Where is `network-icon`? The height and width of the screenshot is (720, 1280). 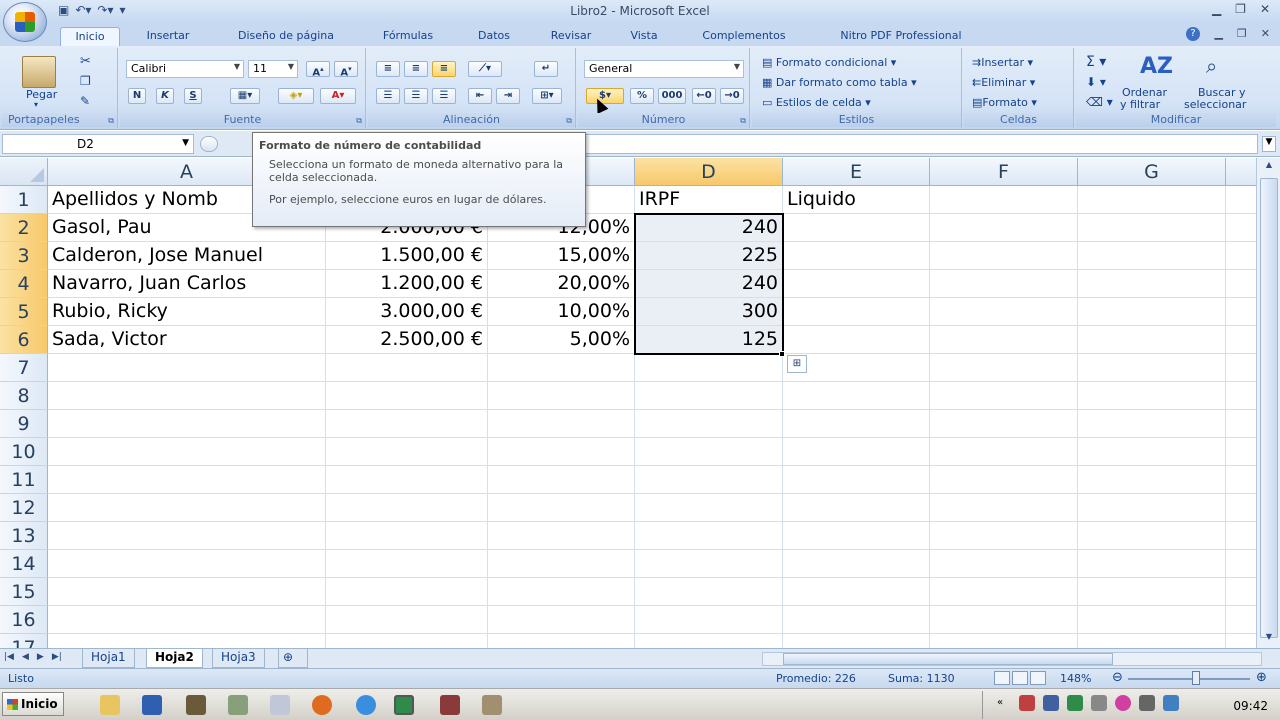
network-icon is located at coordinates (238, 705).